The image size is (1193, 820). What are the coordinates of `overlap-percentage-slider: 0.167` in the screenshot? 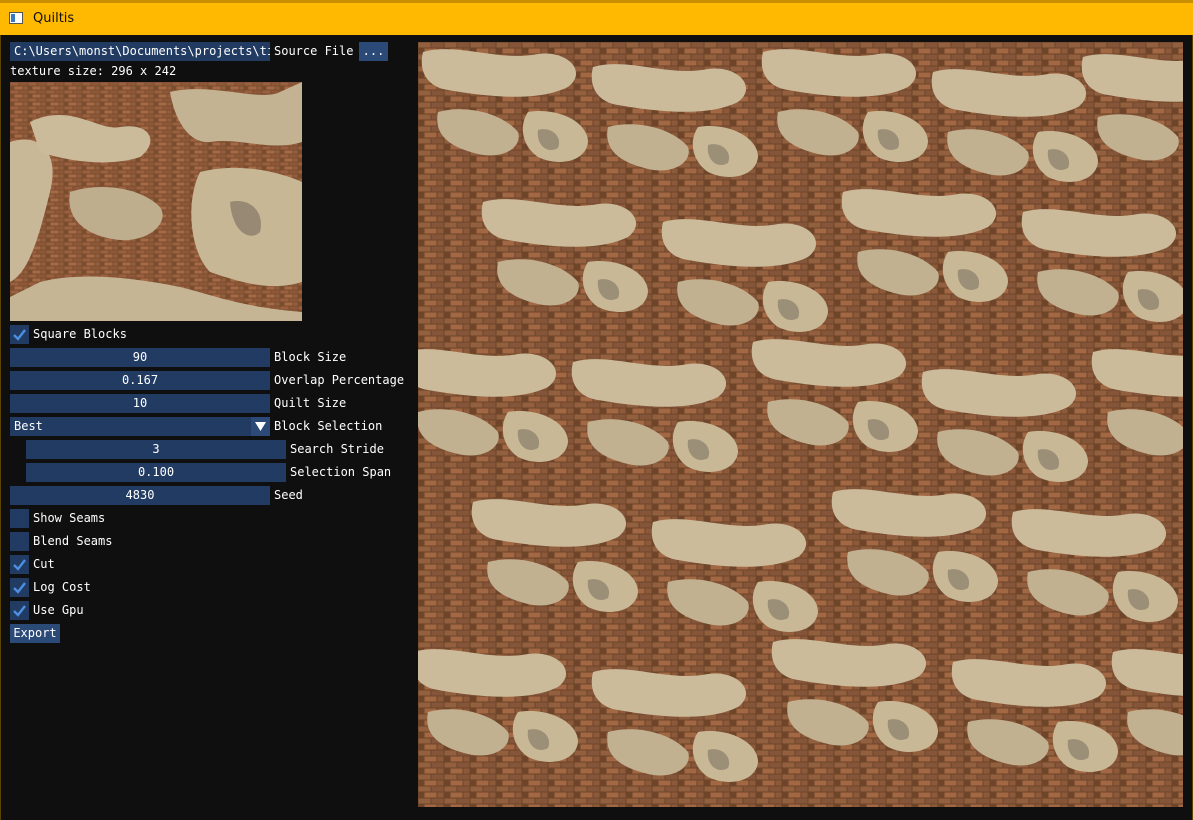 It's located at (140, 380).